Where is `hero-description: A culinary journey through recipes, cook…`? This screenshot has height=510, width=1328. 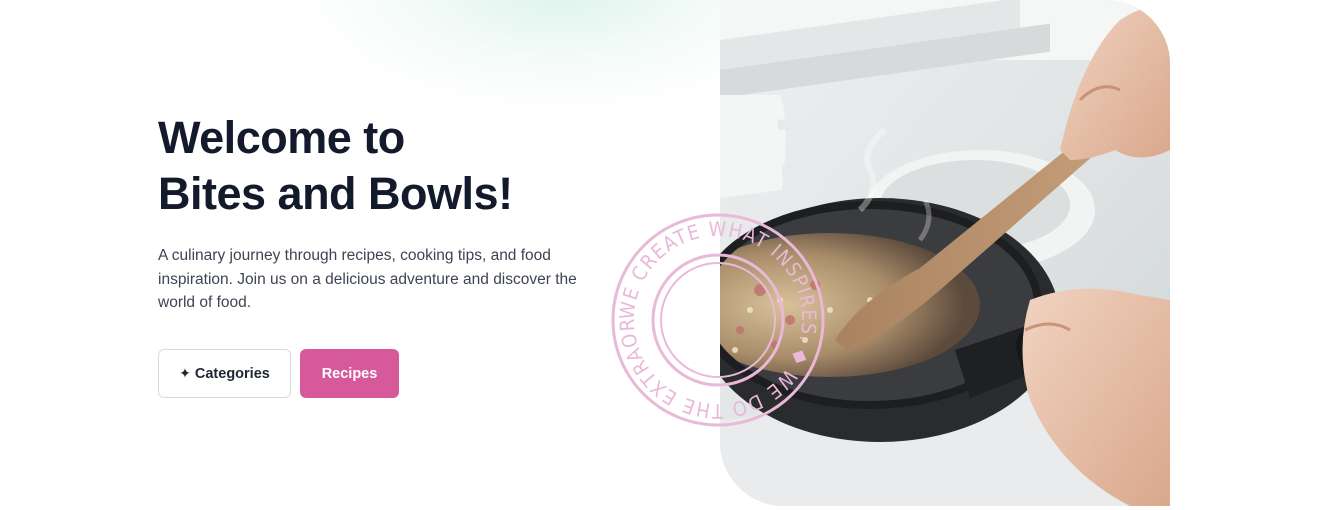
hero-description: A culinary journey through recipes, cook… is located at coordinates (367, 279).